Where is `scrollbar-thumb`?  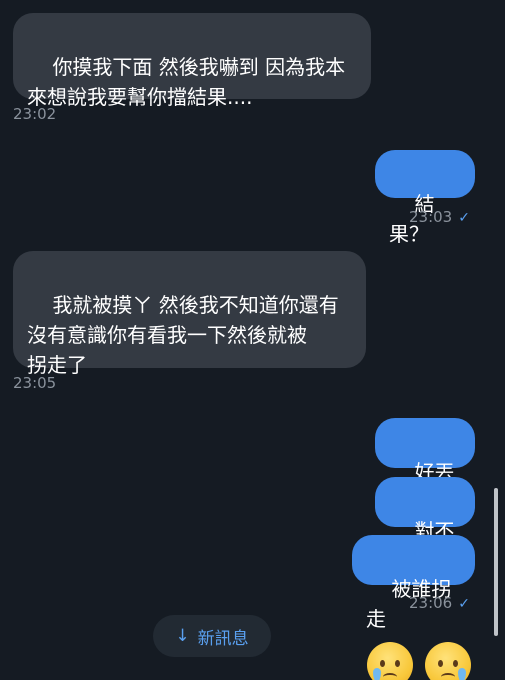
scrollbar-thumb is located at coordinates (496, 562).